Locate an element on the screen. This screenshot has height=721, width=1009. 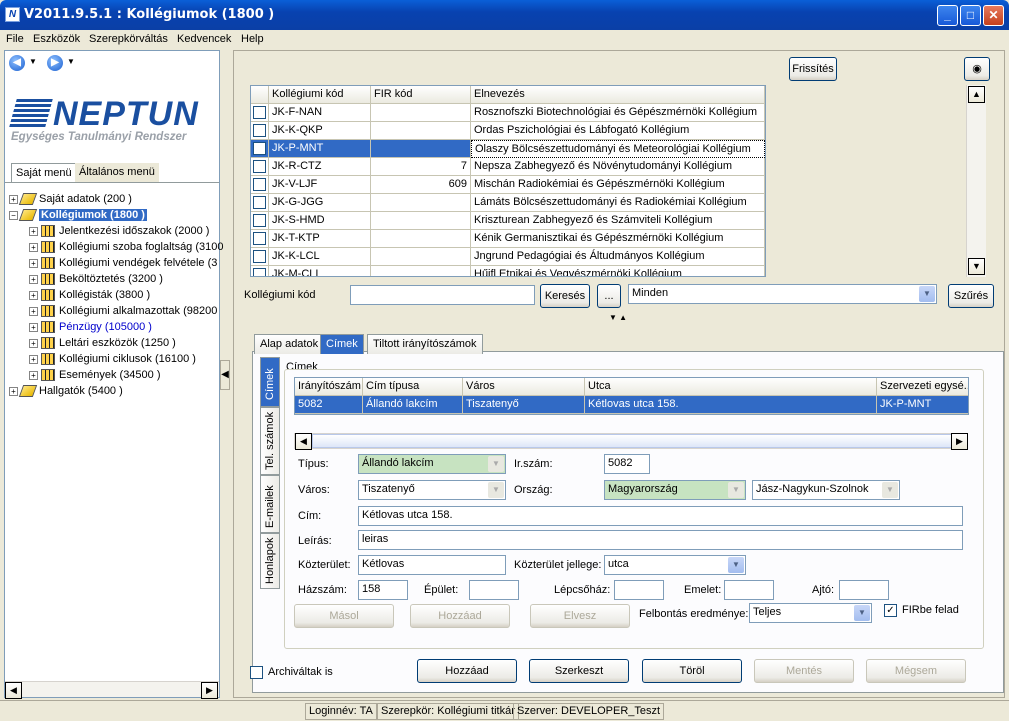
hozzaad-address-button: Hozzáad is located at coordinates (460, 616).